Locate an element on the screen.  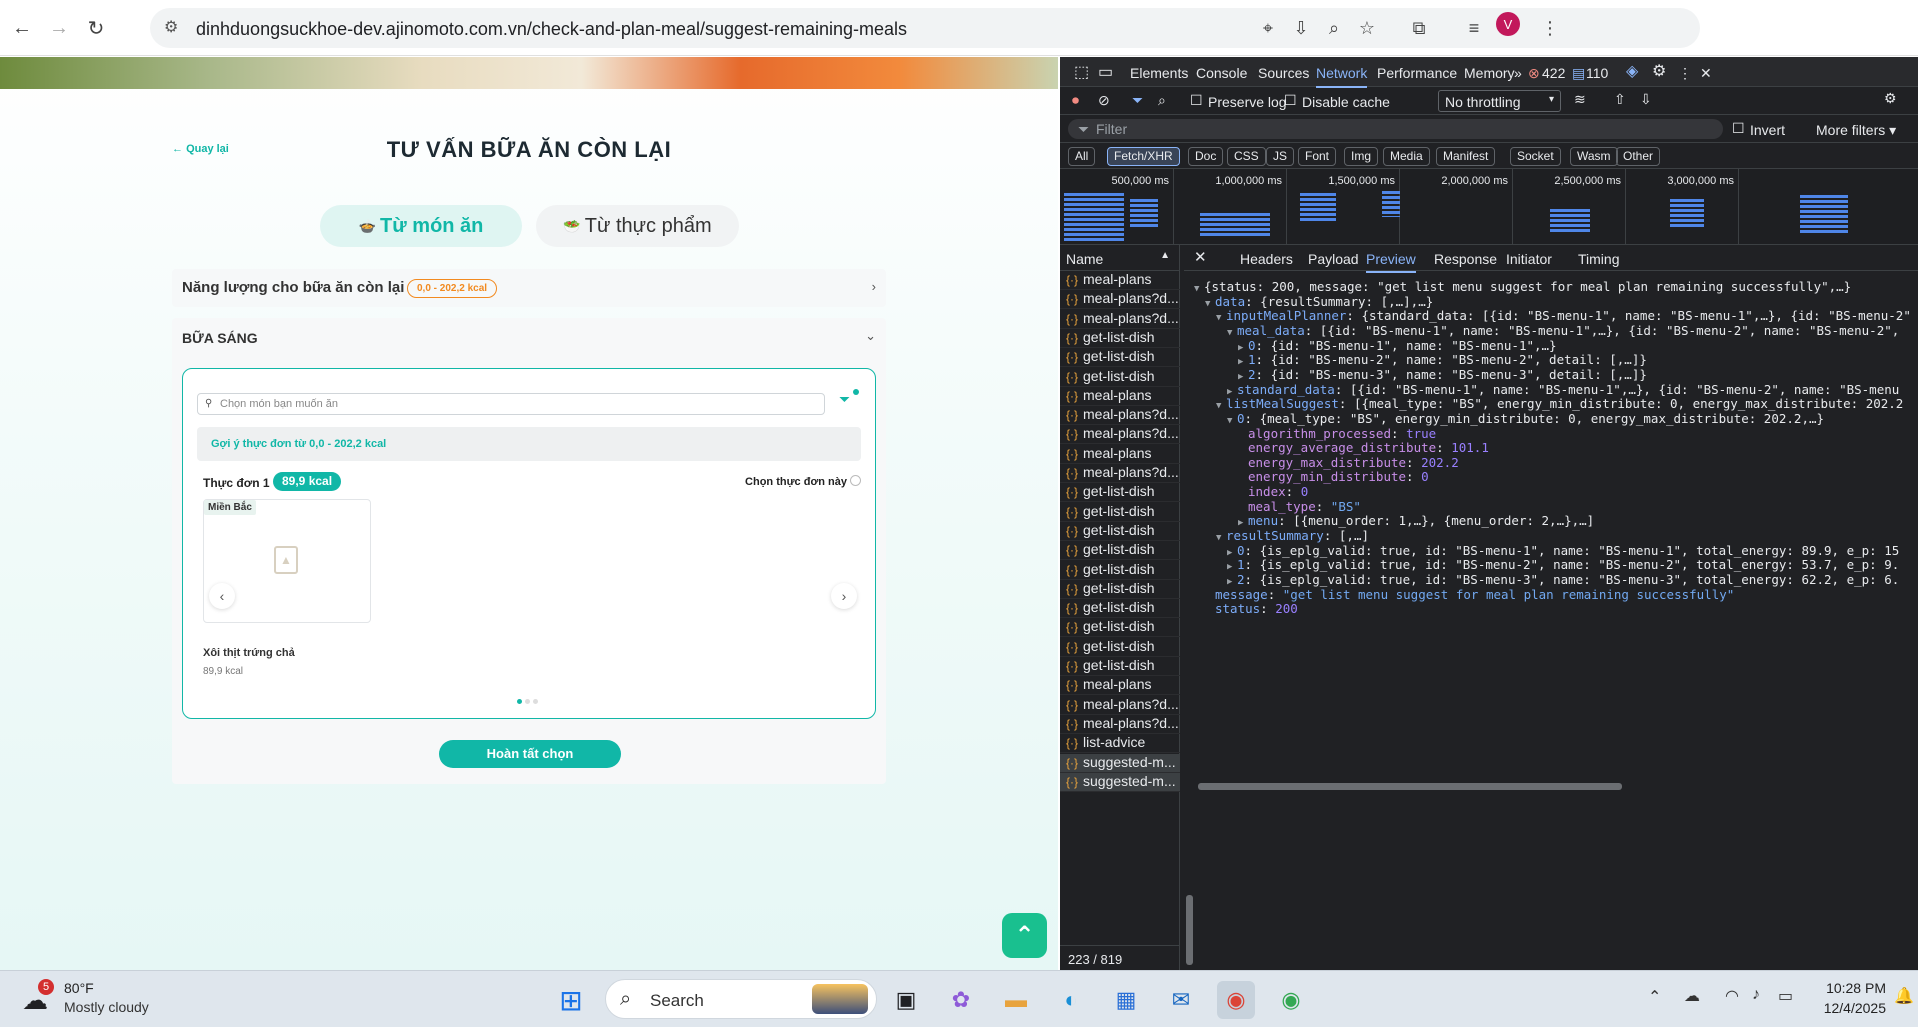
filter-funnel-icon: ⏷ is located at coordinates (1137, 100).